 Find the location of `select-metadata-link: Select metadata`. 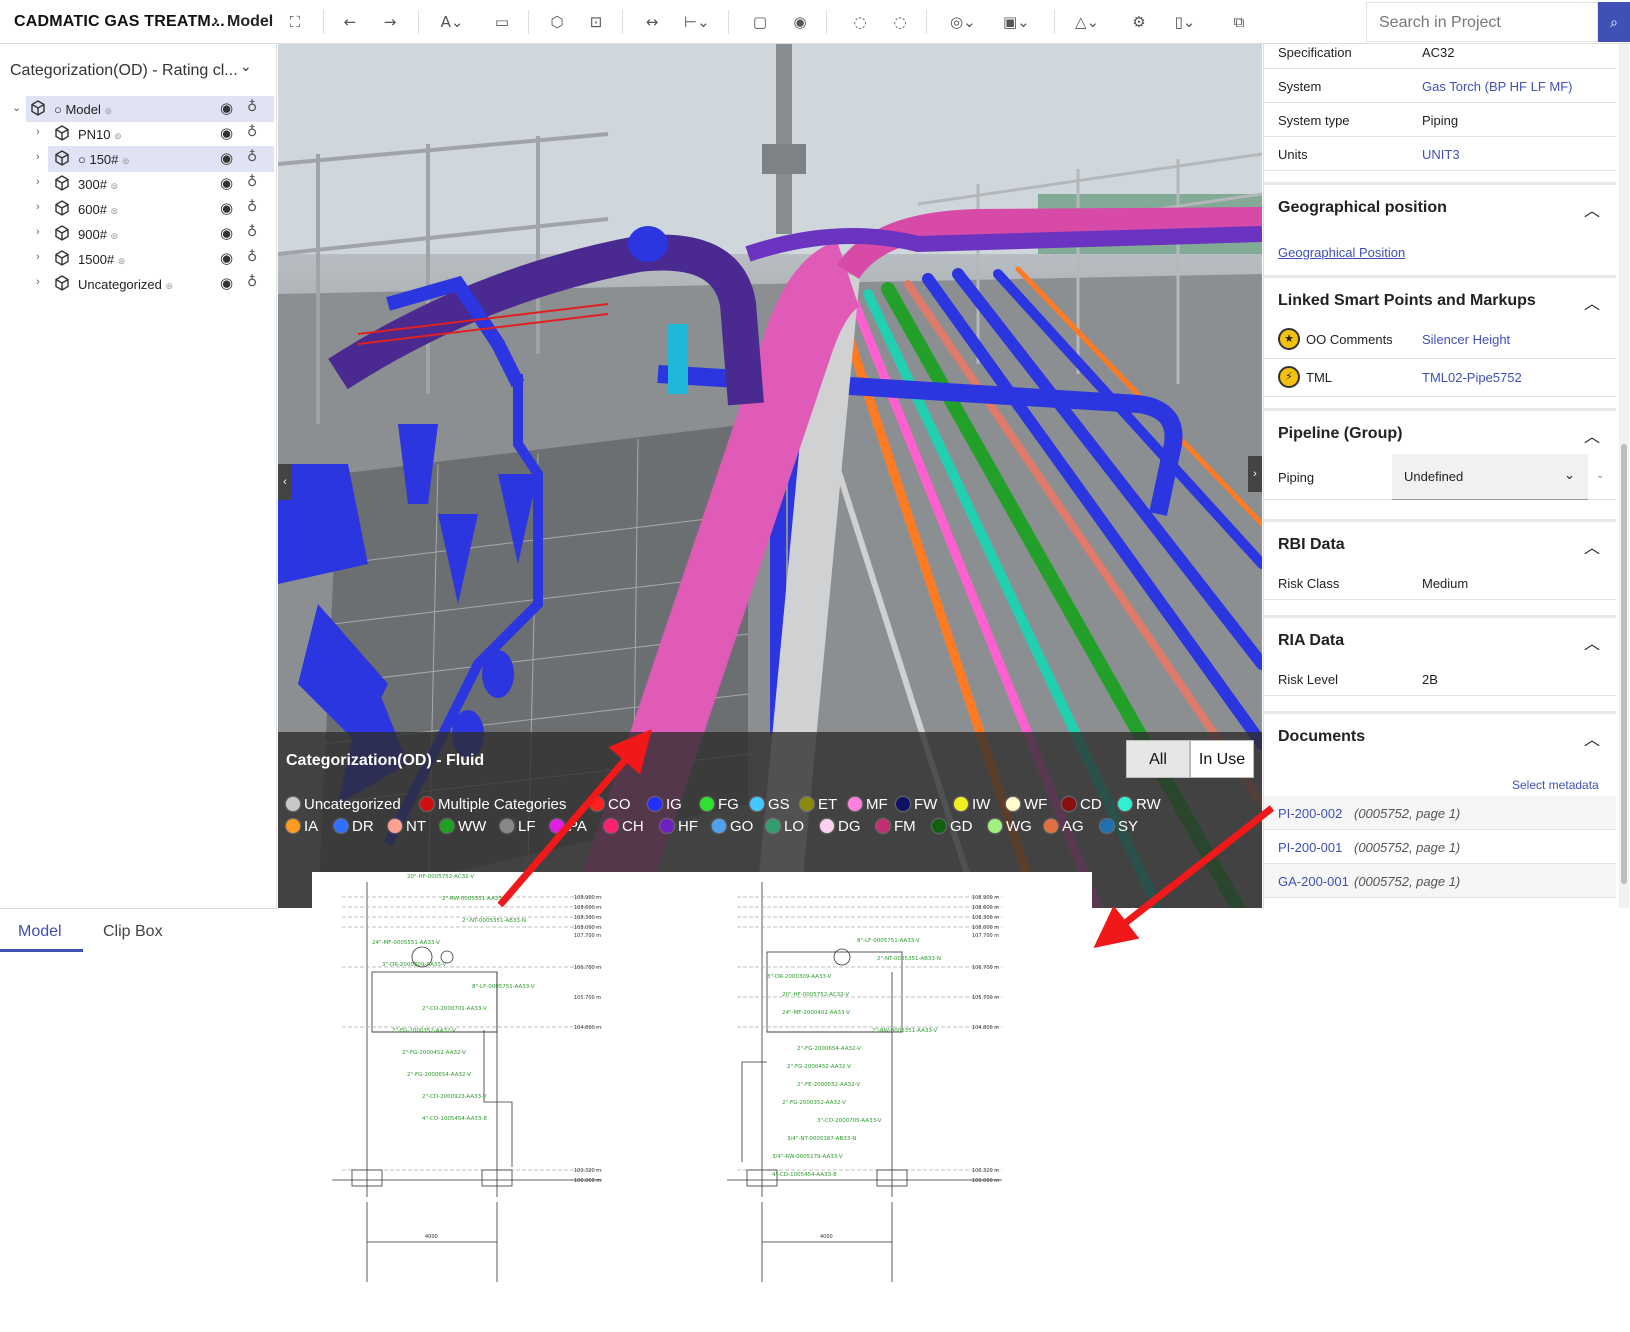

select-metadata-link: Select metadata is located at coordinates (1555, 785).